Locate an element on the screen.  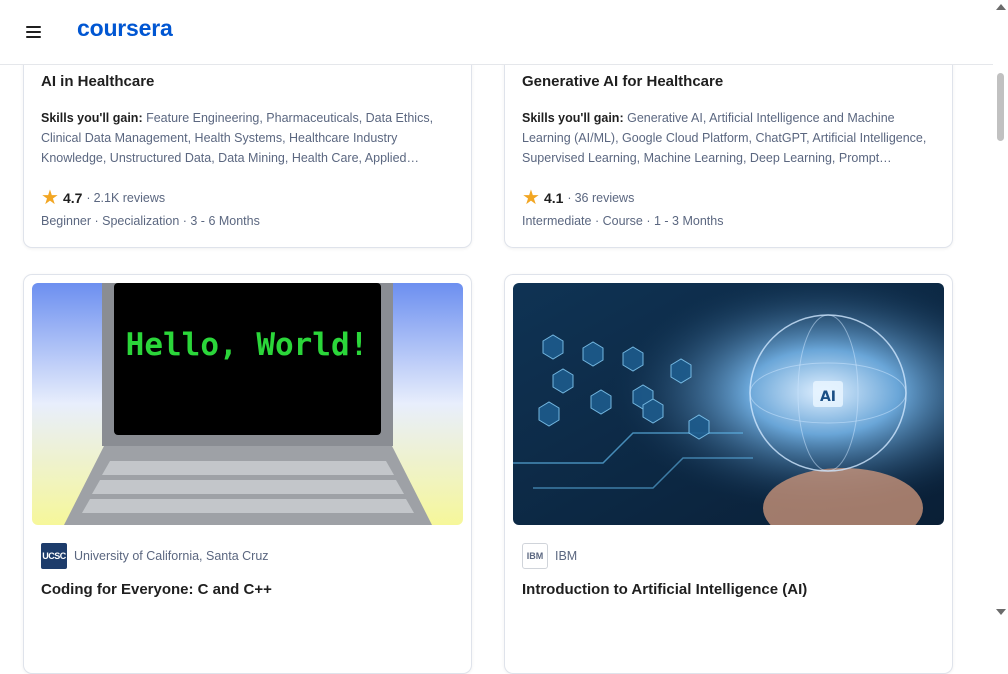
partner-name: University of California, Santa Cruz is located at coordinates (171, 556).